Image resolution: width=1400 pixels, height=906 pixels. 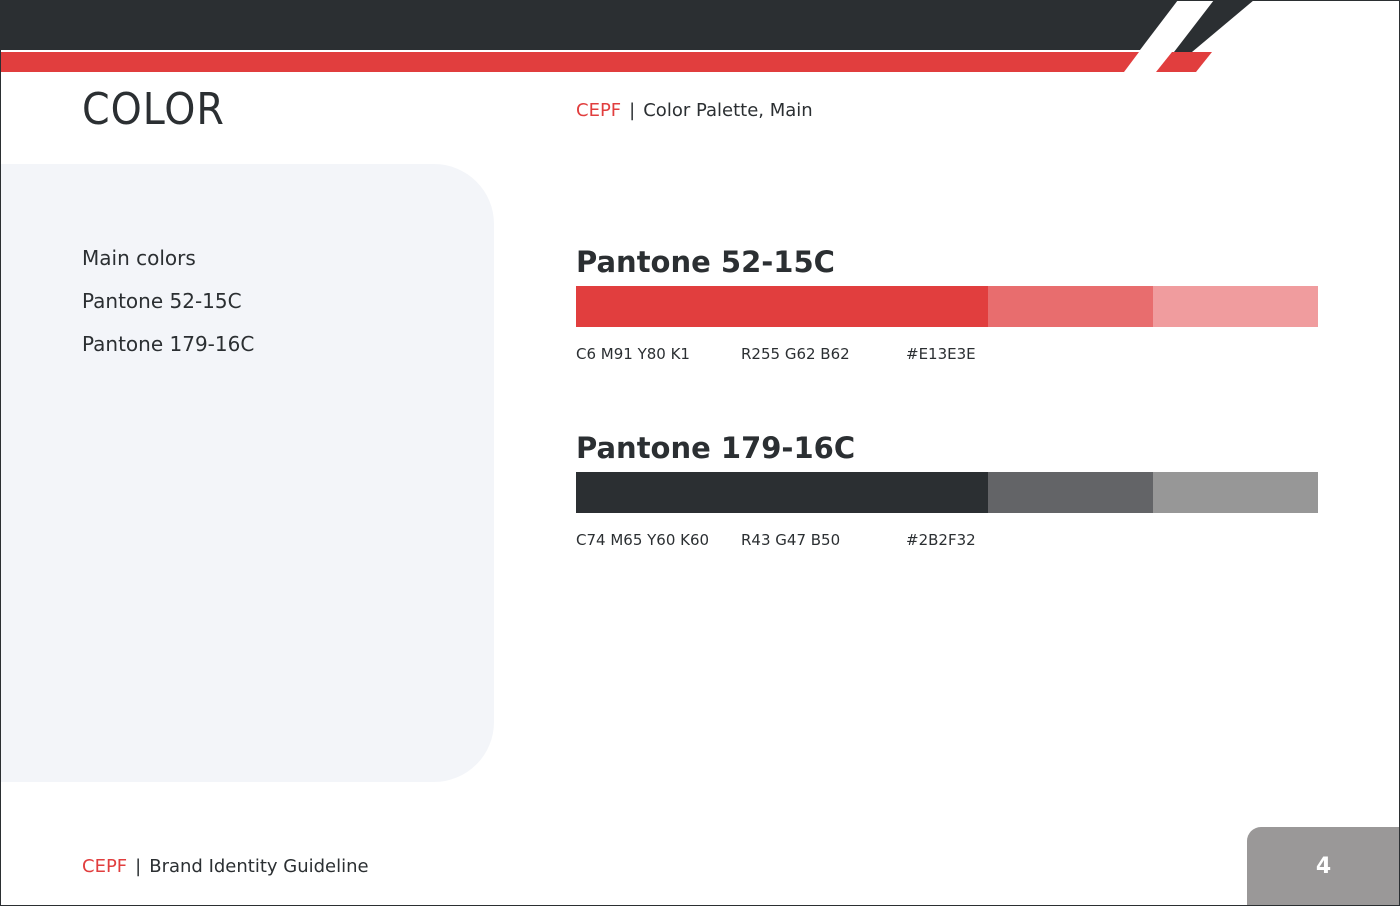 I want to click on side-list-item: Pantone 179-16C, so click(x=168, y=344).